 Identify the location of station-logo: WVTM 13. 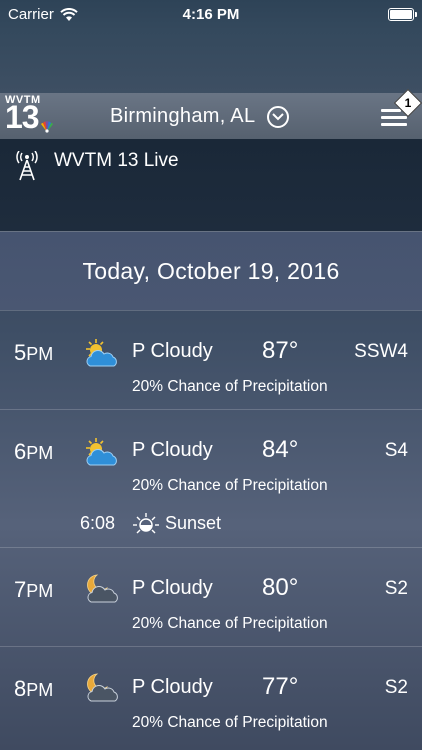
(30, 116).